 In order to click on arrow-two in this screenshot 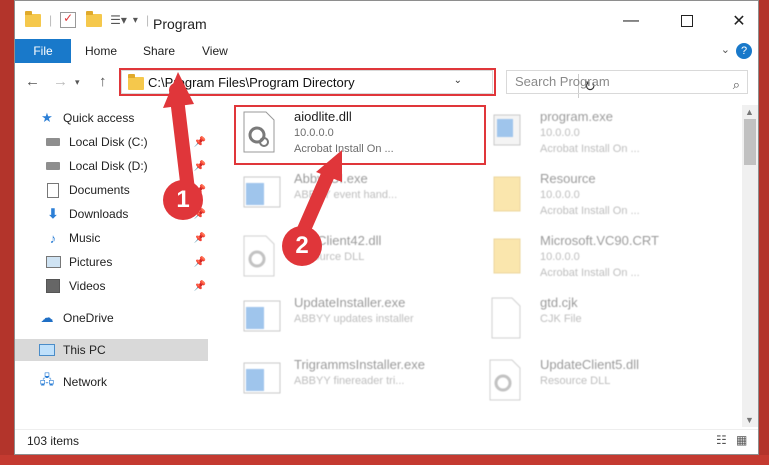, I will do `click(316, 202)`.